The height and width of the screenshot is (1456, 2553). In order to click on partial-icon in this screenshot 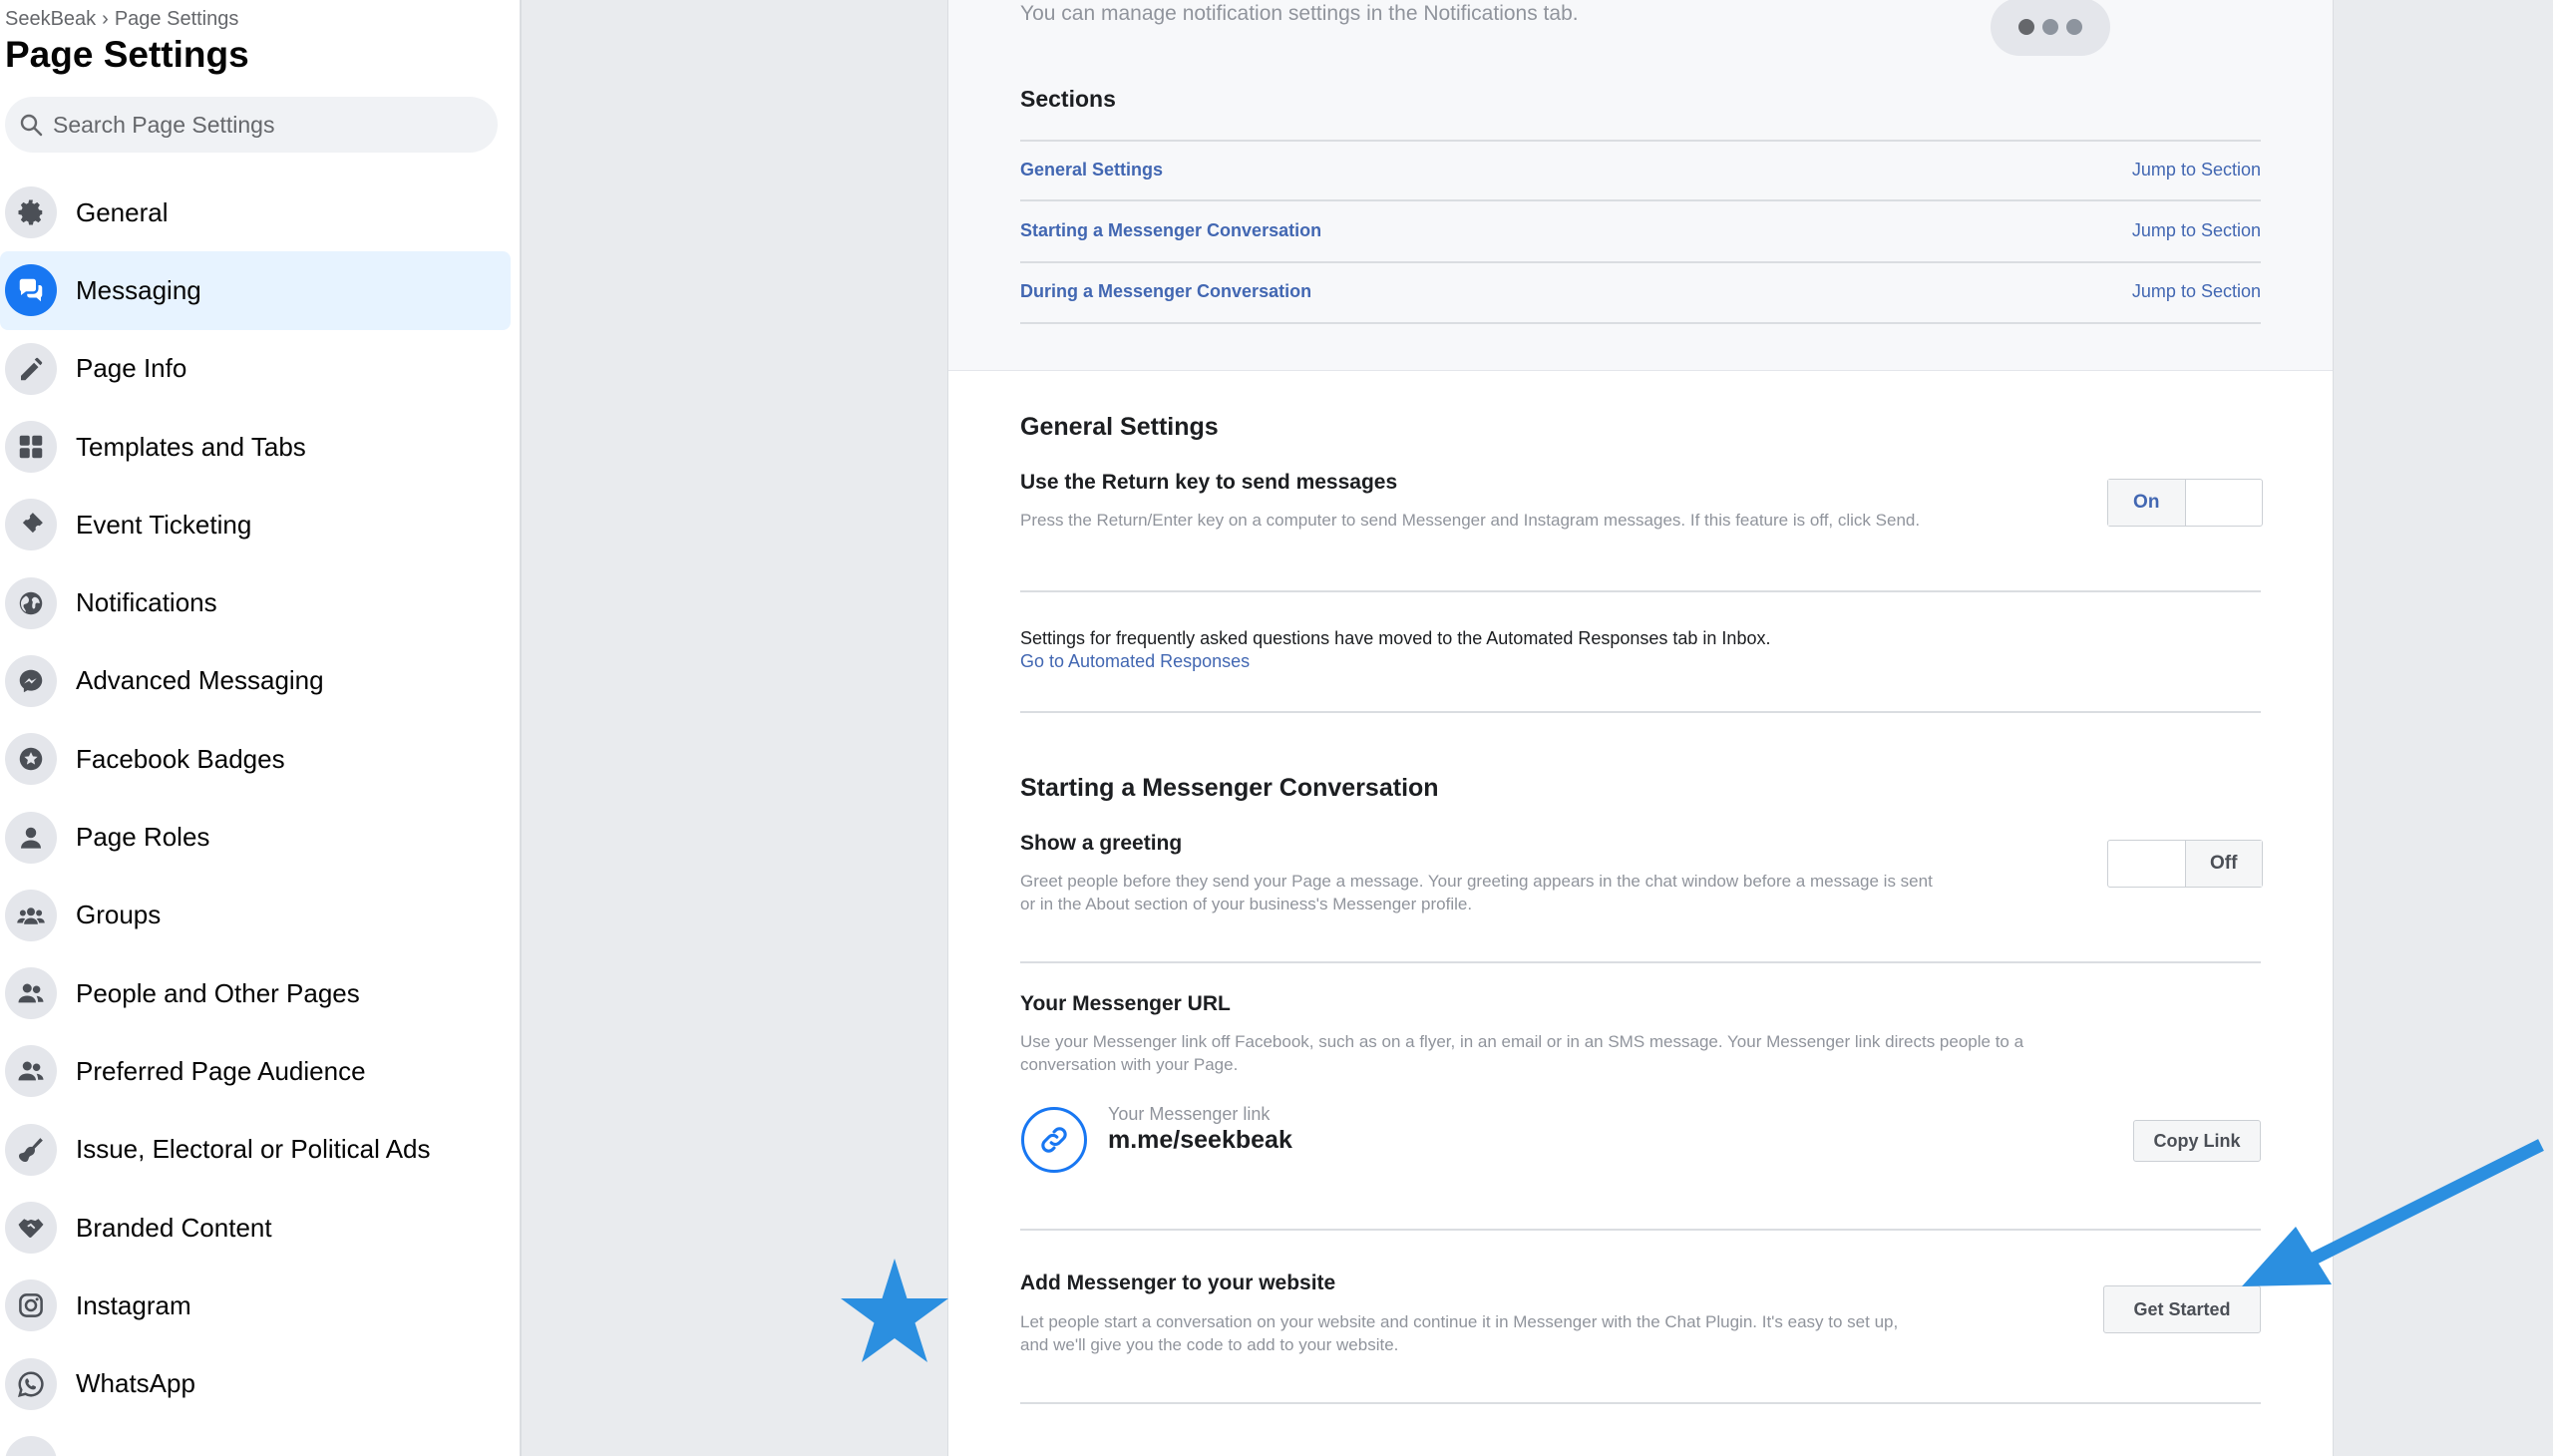, I will do `click(31, 1445)`.